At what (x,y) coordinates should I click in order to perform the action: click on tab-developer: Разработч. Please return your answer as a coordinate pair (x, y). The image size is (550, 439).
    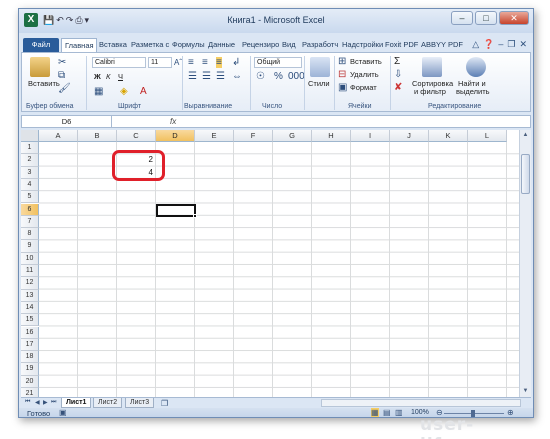
    Looking at the image, I should click on (320, 45).